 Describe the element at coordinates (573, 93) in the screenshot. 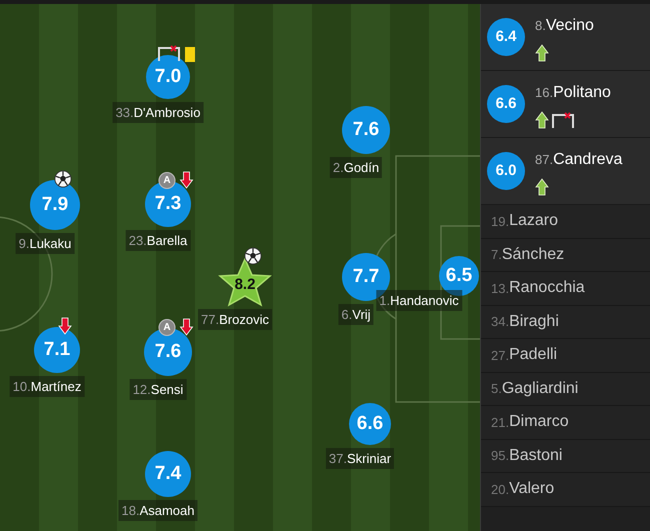

I see `player-label: 16.Politano` at that location.